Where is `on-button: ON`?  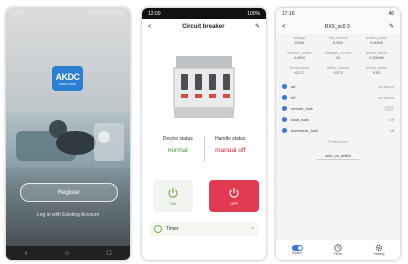 on-button: ON is located at coordinates (173, 196).